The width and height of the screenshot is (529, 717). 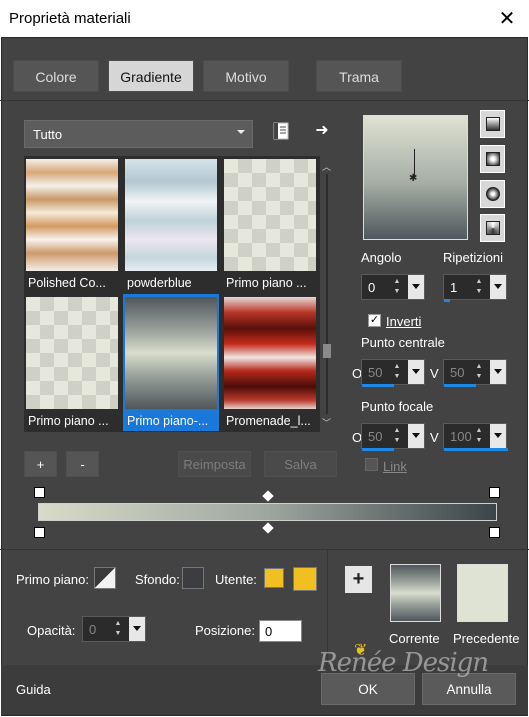 What do you see at coordinates (498, 436) in the screenshot?
I see `focal-v-dropdown-button` at bounding box center [498, 436].